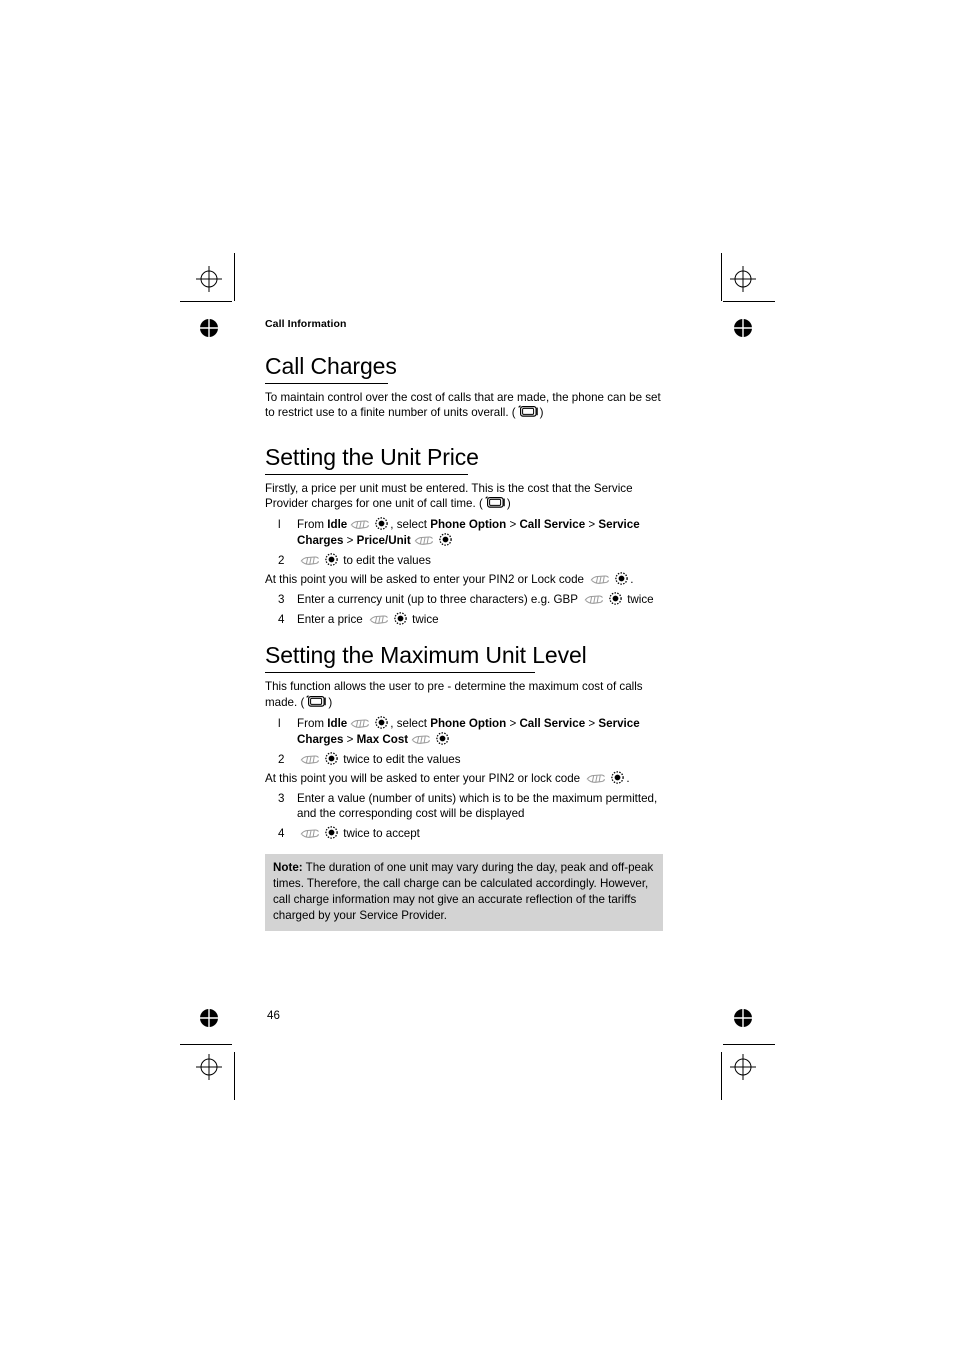  I want to click on heading-call-charges: Call Charges, so click(331, 365).